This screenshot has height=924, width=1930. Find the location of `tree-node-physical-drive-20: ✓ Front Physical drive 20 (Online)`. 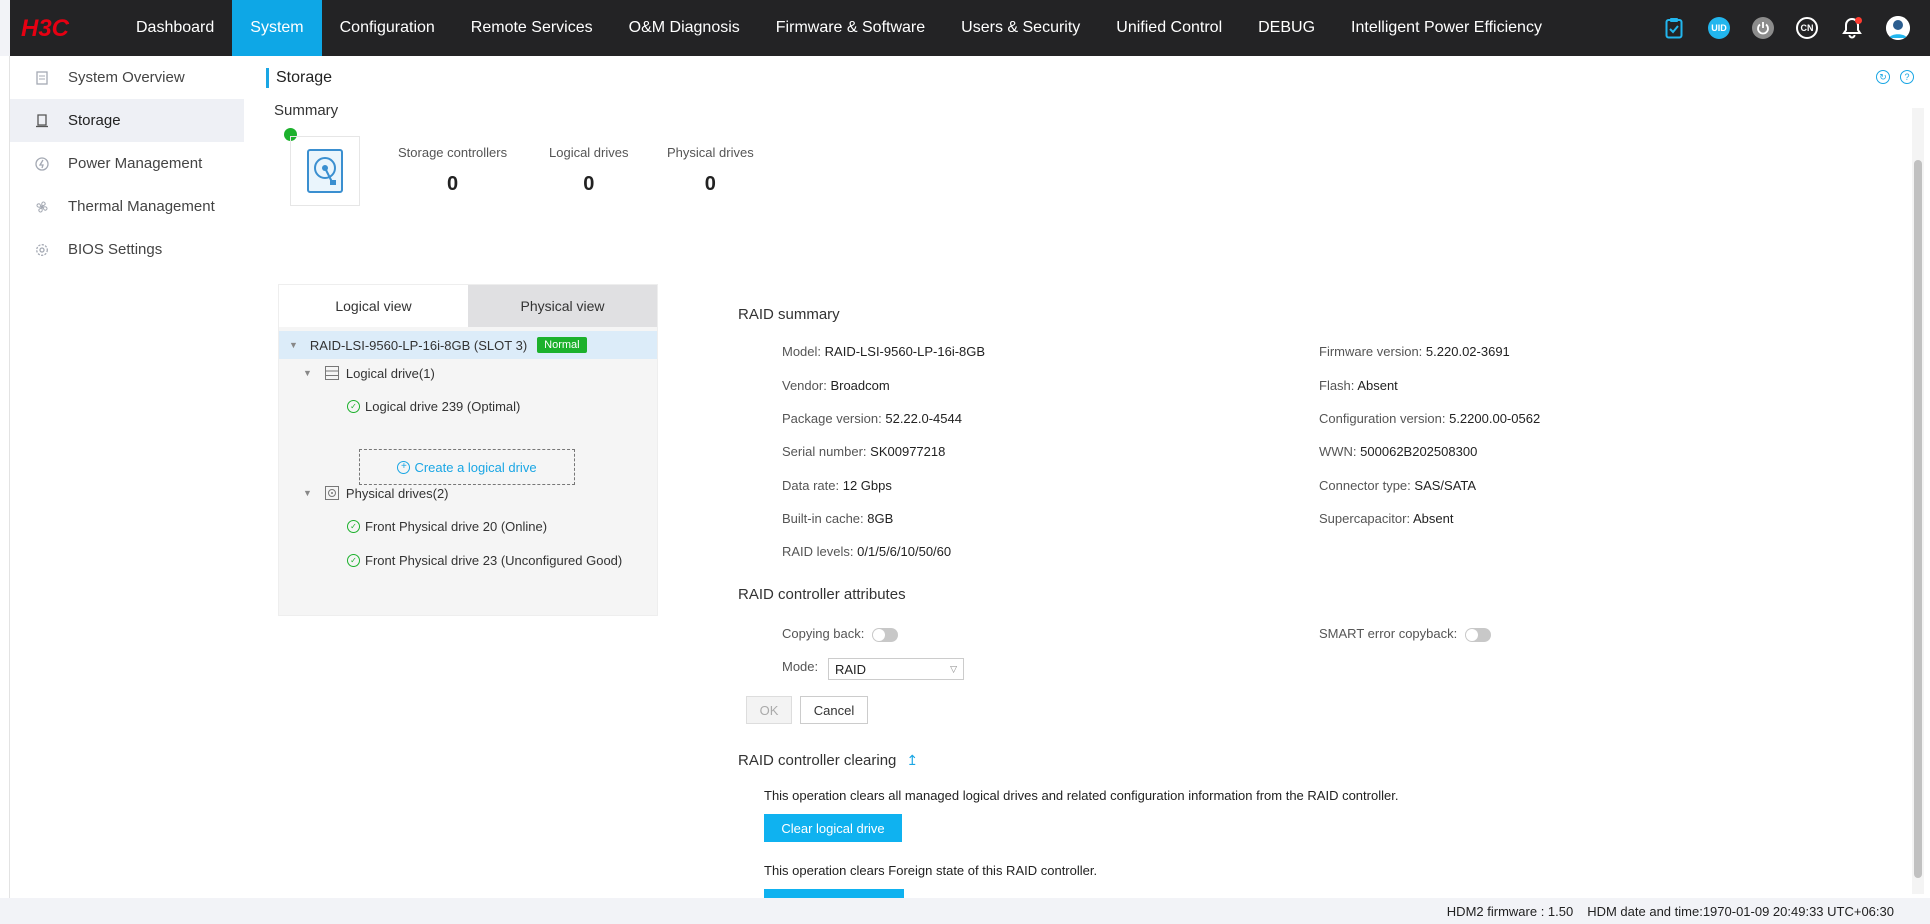

tree-node-physical-drive-20: ✓ Front Physical drive 20 (Online) is located at coordinates (447, 526).